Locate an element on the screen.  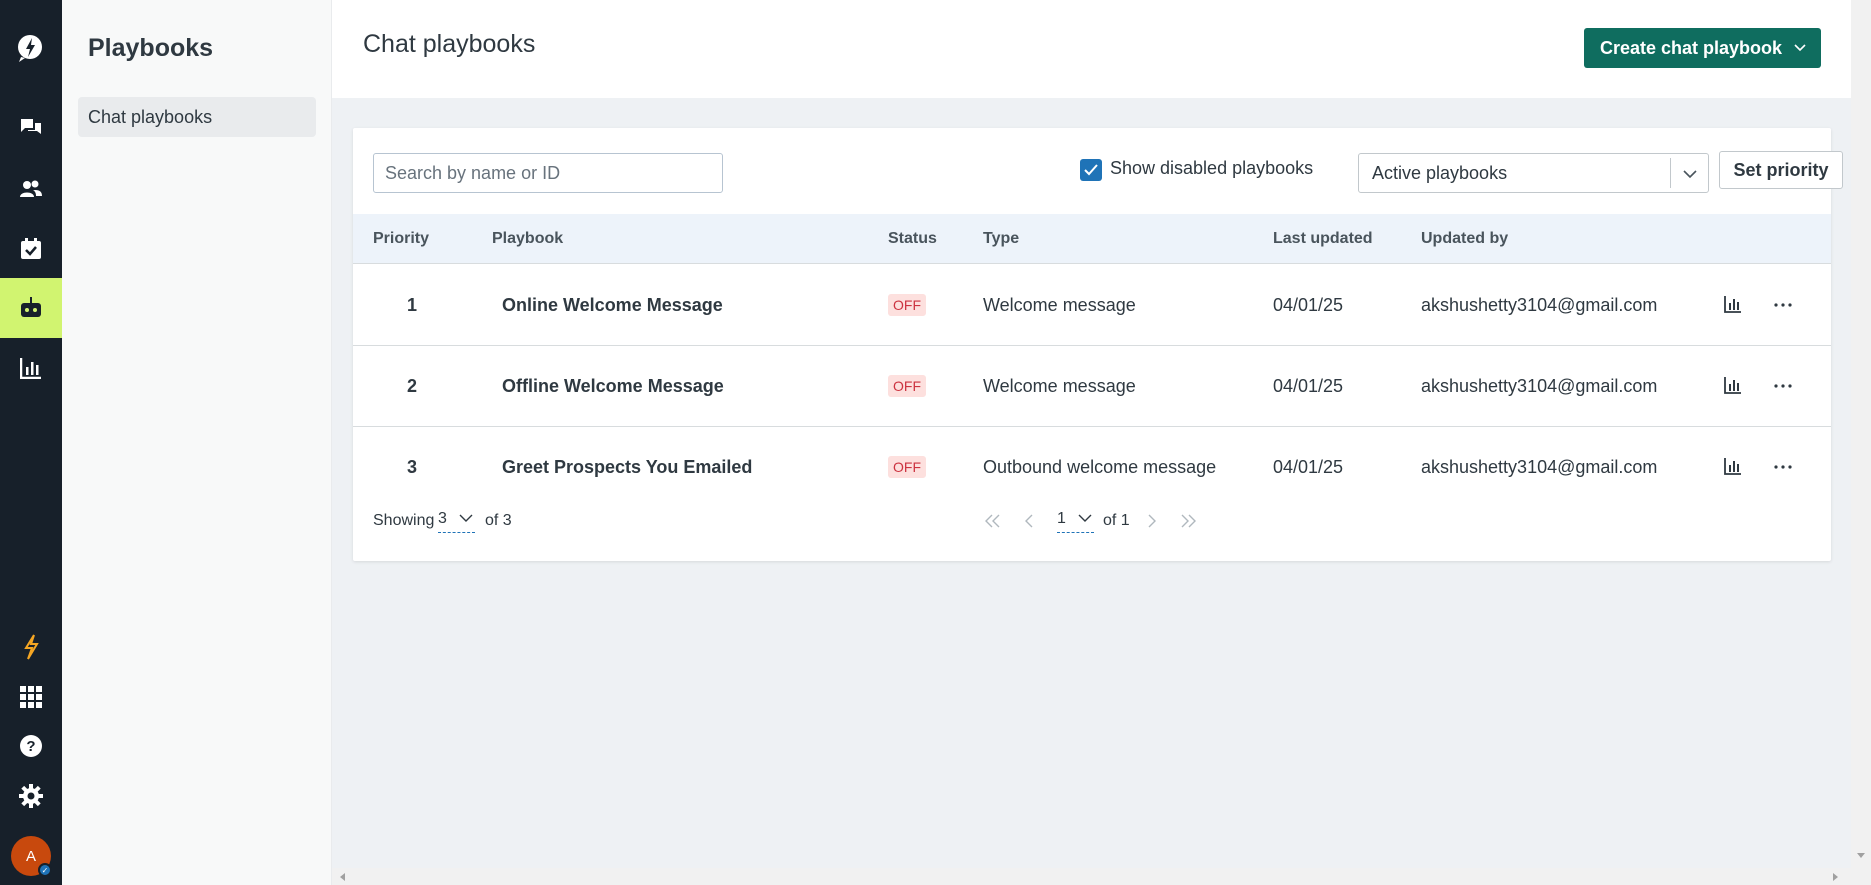
create-chat-playbook-button: Create chat playbook is located at coordinates (1702, 48).